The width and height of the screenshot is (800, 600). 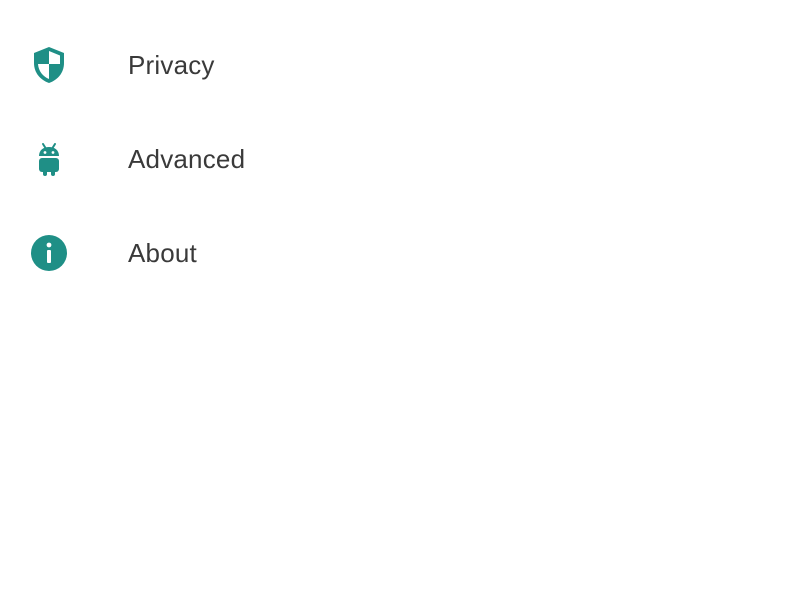 I want to click on android-icon, so click(x=49, y=159).